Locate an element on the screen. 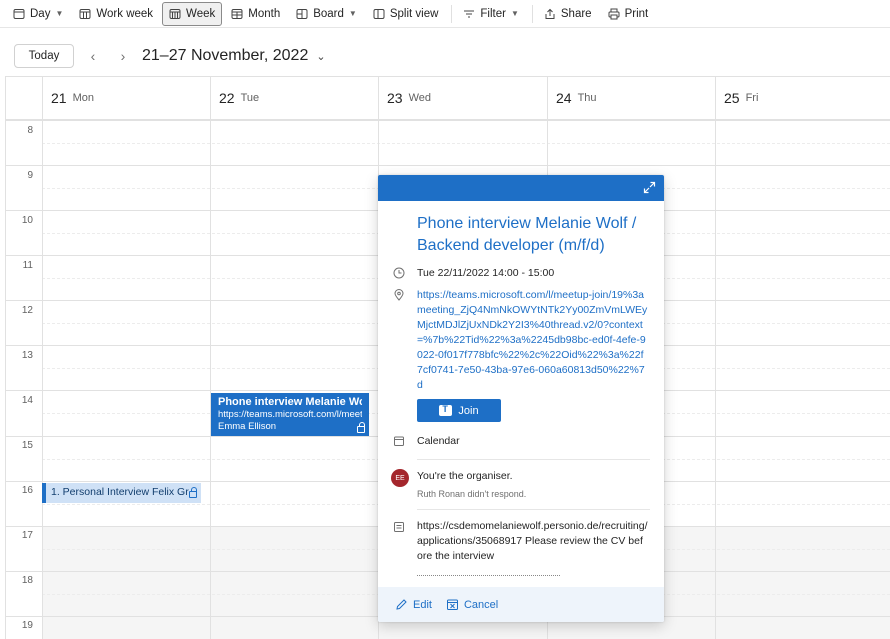 The height and width of the screenshot is (639, 890). hour-label: 16 is located at coordinates (27, 490).